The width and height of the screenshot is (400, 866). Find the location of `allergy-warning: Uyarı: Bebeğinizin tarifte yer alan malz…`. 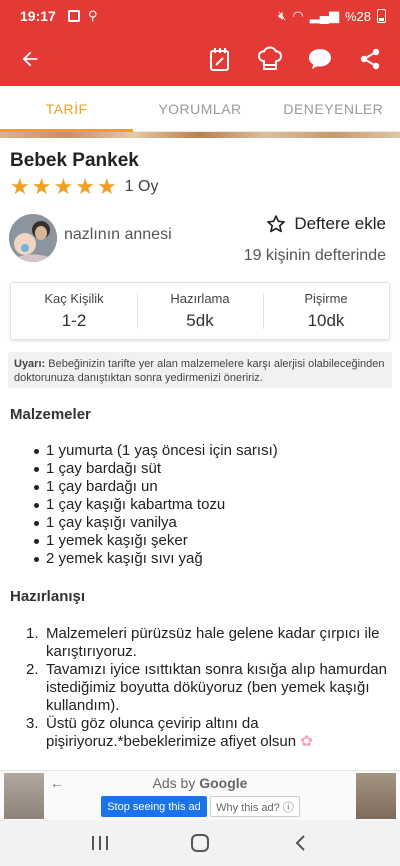

allergy-warning: Uyarı: Bebeğinizin tarifte yer alan malz… is located at coordinates (200, 370).